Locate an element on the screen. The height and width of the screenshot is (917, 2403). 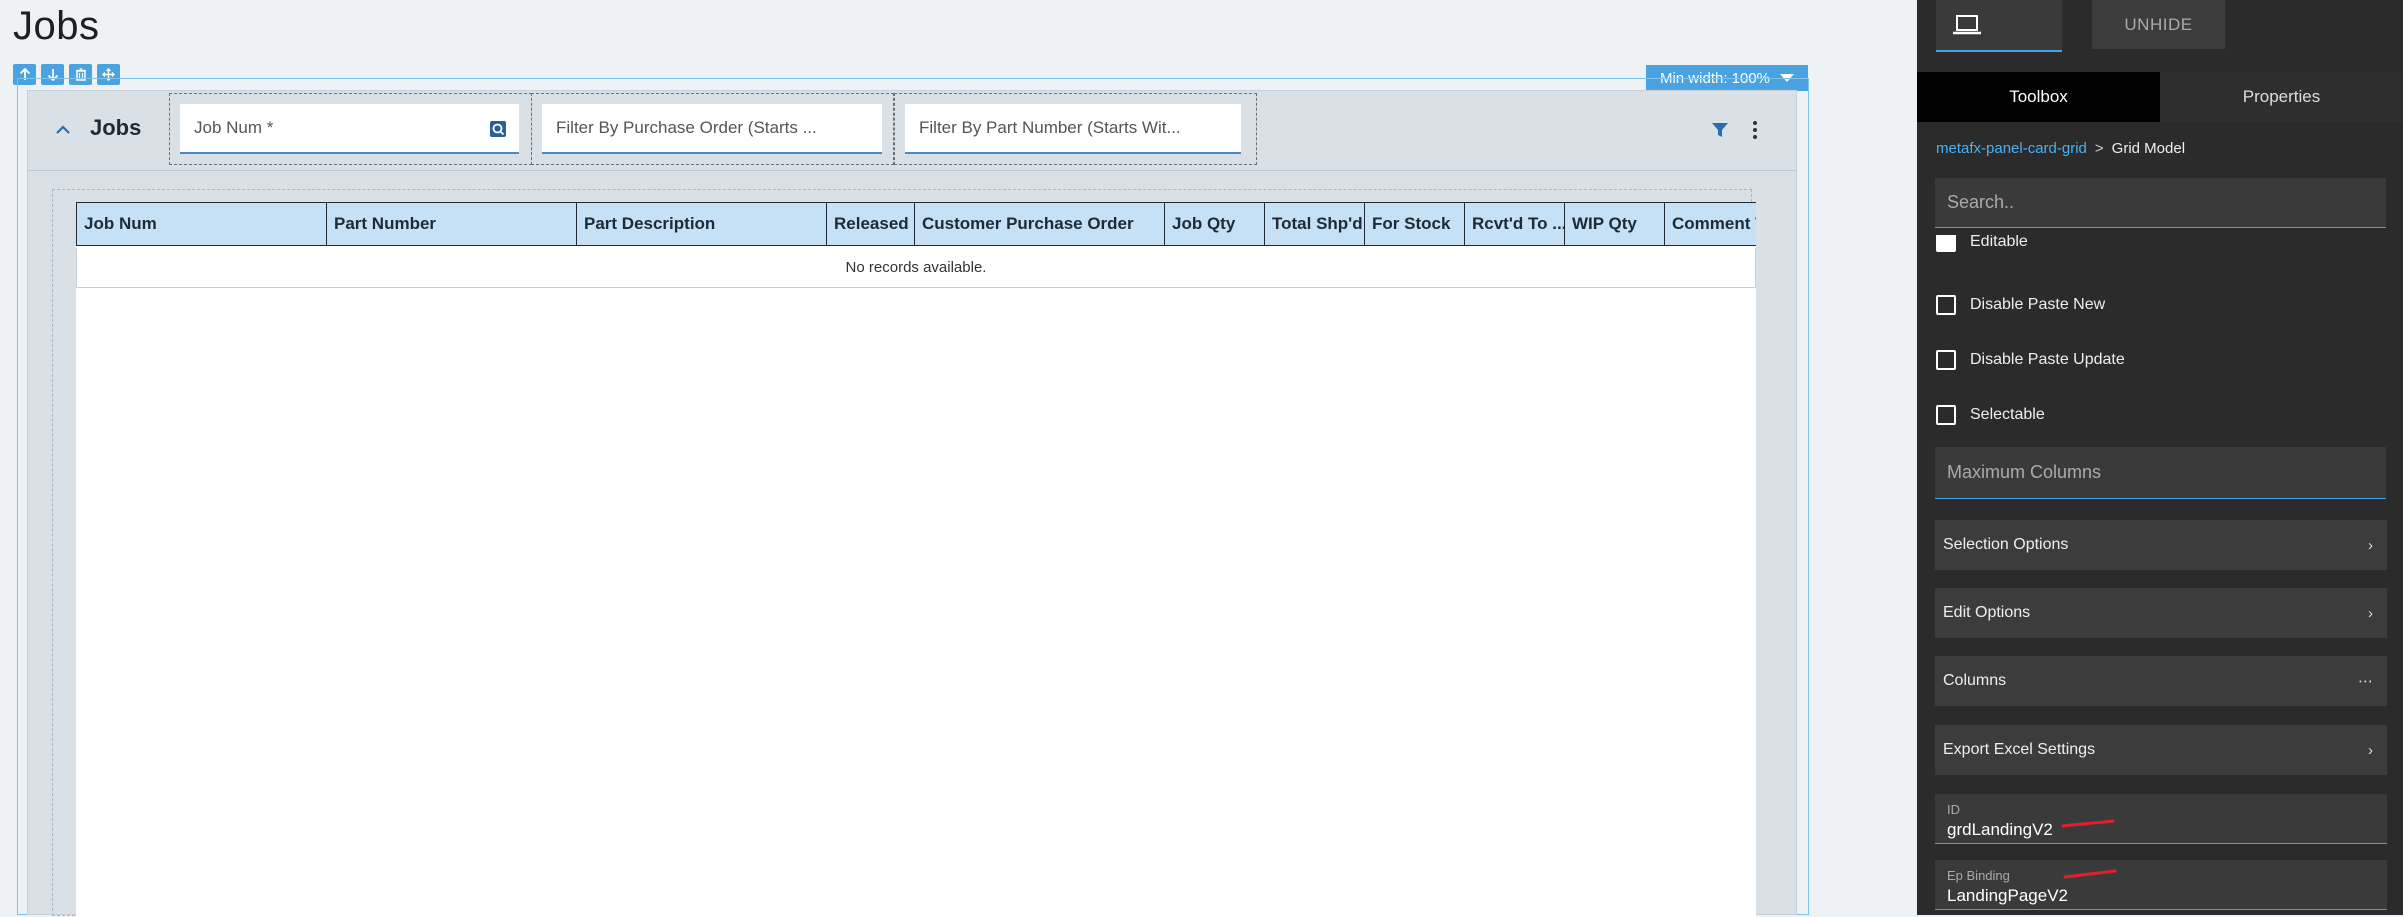
maximum-columns-input: Maximum Columns is located at coordinates (2160, 473).